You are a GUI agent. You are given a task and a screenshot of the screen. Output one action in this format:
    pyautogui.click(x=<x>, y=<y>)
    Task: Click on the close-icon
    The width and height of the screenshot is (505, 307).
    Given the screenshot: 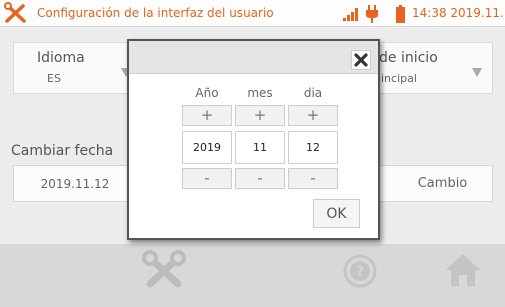 What is the action you would take?
    pyautogui.click(x=361, y=60)
    